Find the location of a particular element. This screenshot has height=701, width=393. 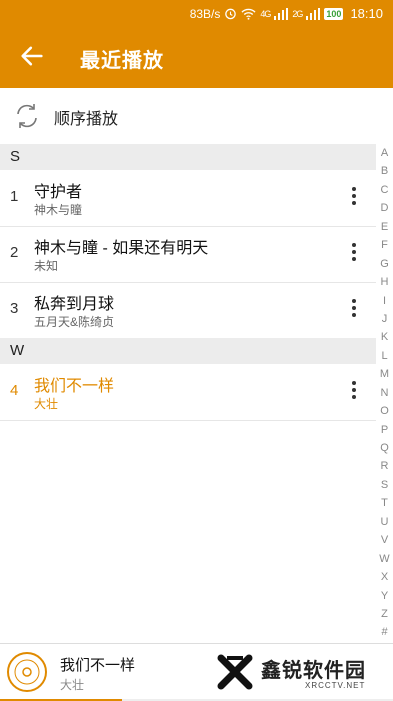

index-letter: D is located at coordinates (384, 208).